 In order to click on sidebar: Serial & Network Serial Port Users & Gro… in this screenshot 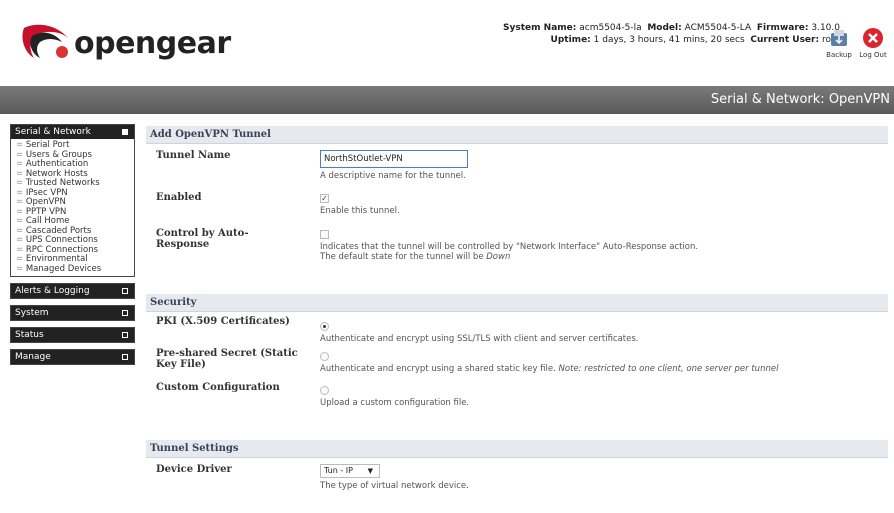, I will do `click(72, 247)`.